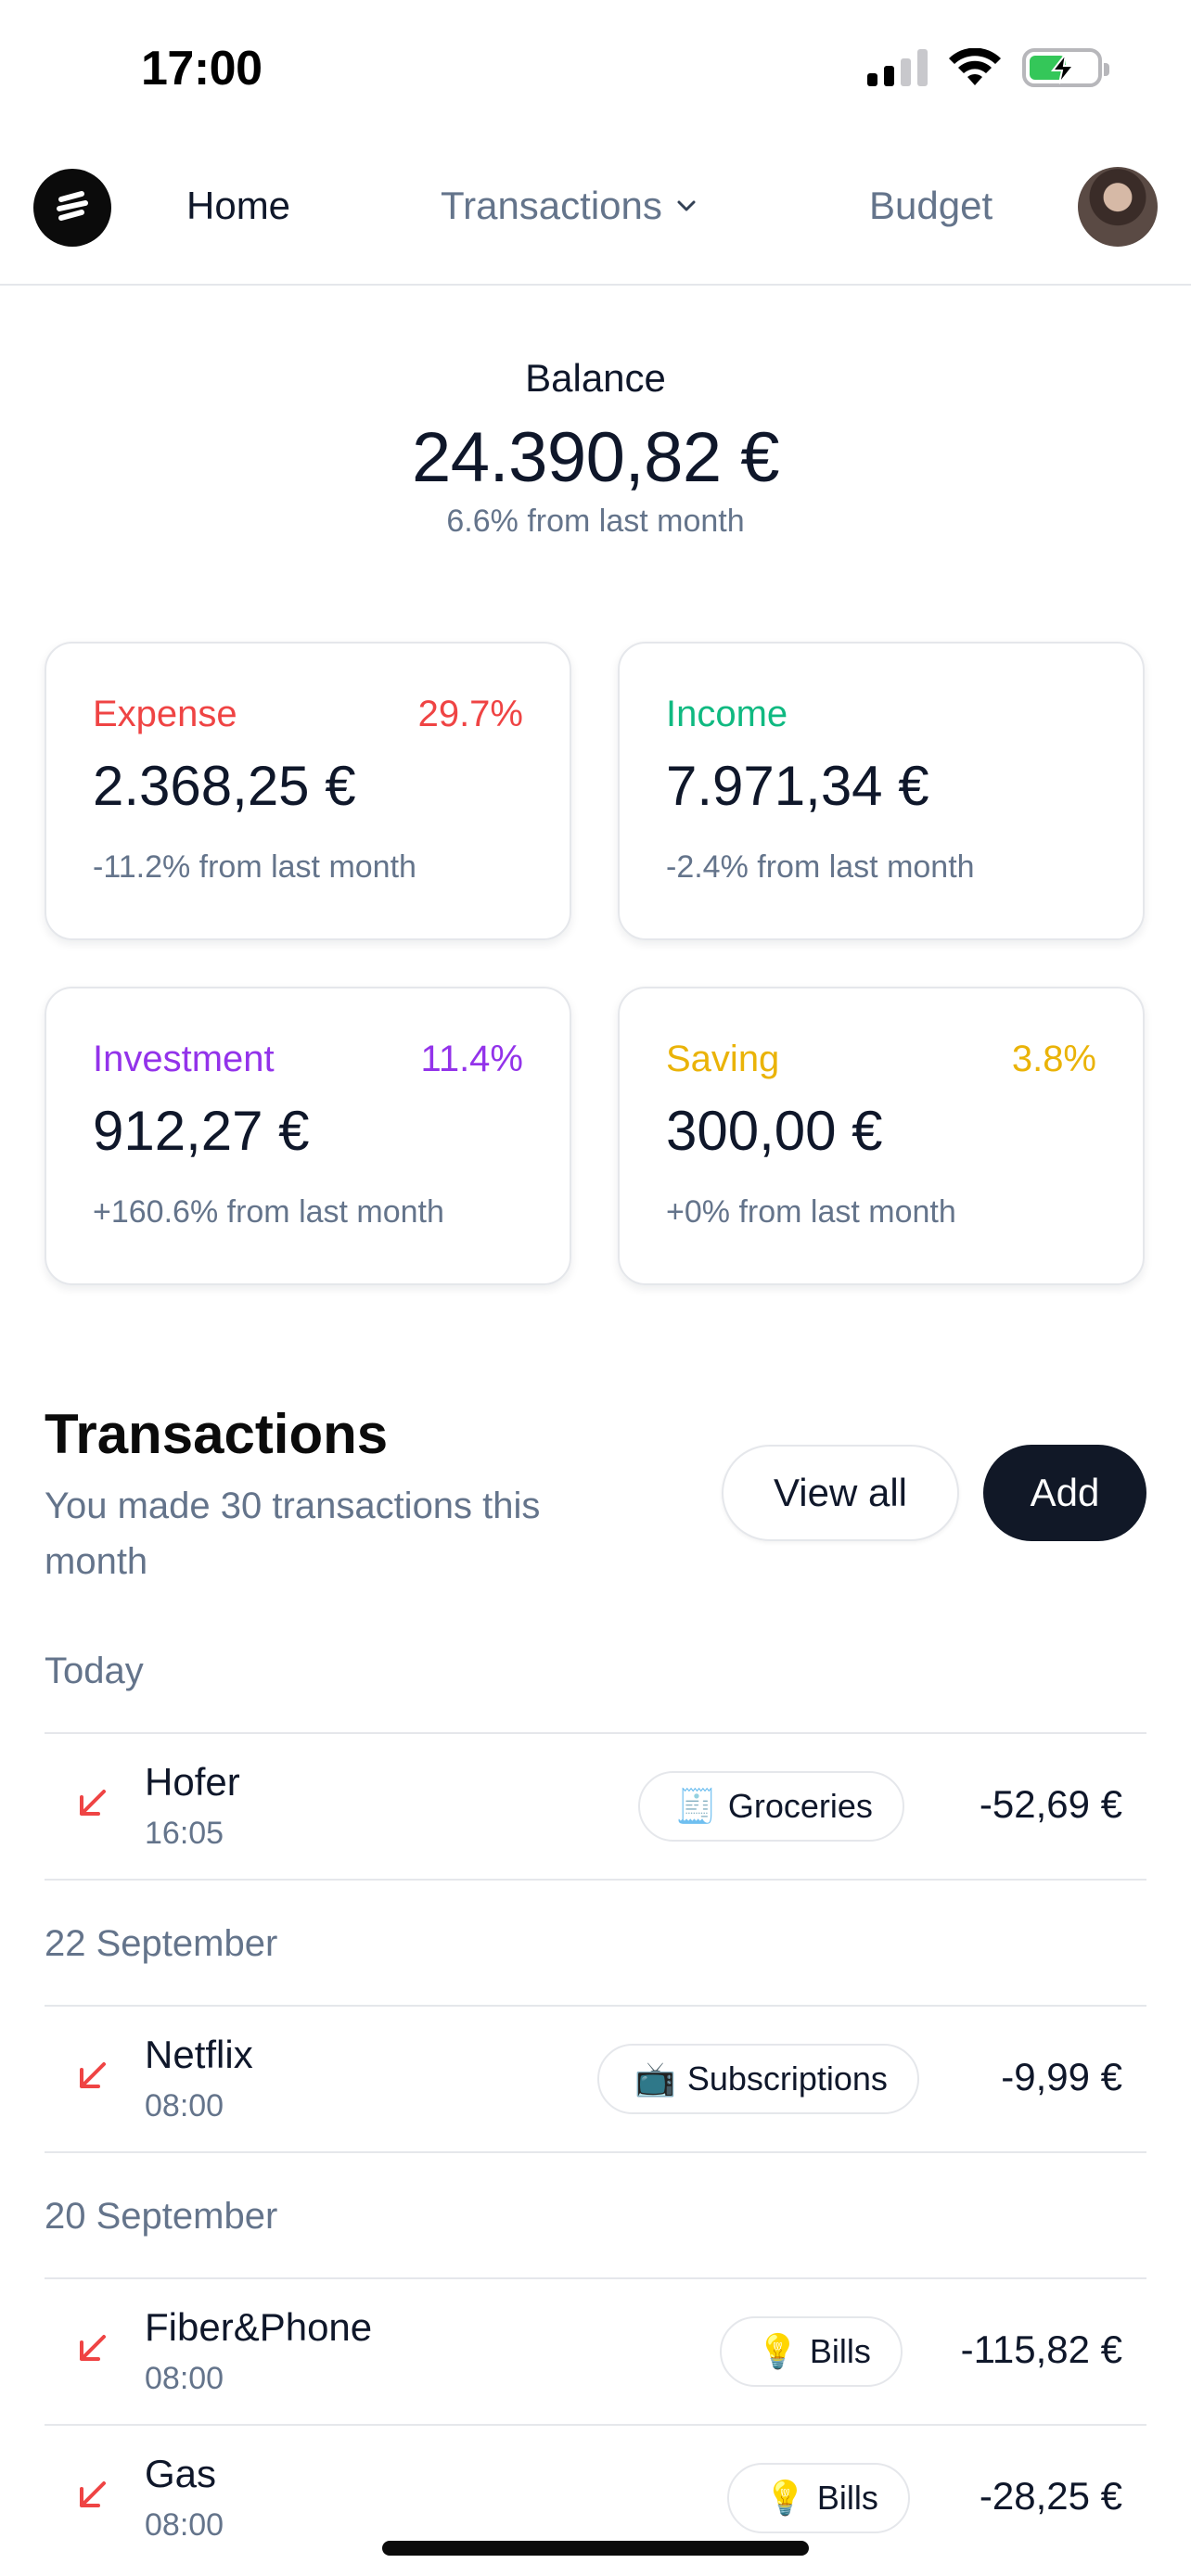  Describe the element at coordinates (268, 1212) in the screenshot. I see `investment-change: +160.6% from last month` at that location.